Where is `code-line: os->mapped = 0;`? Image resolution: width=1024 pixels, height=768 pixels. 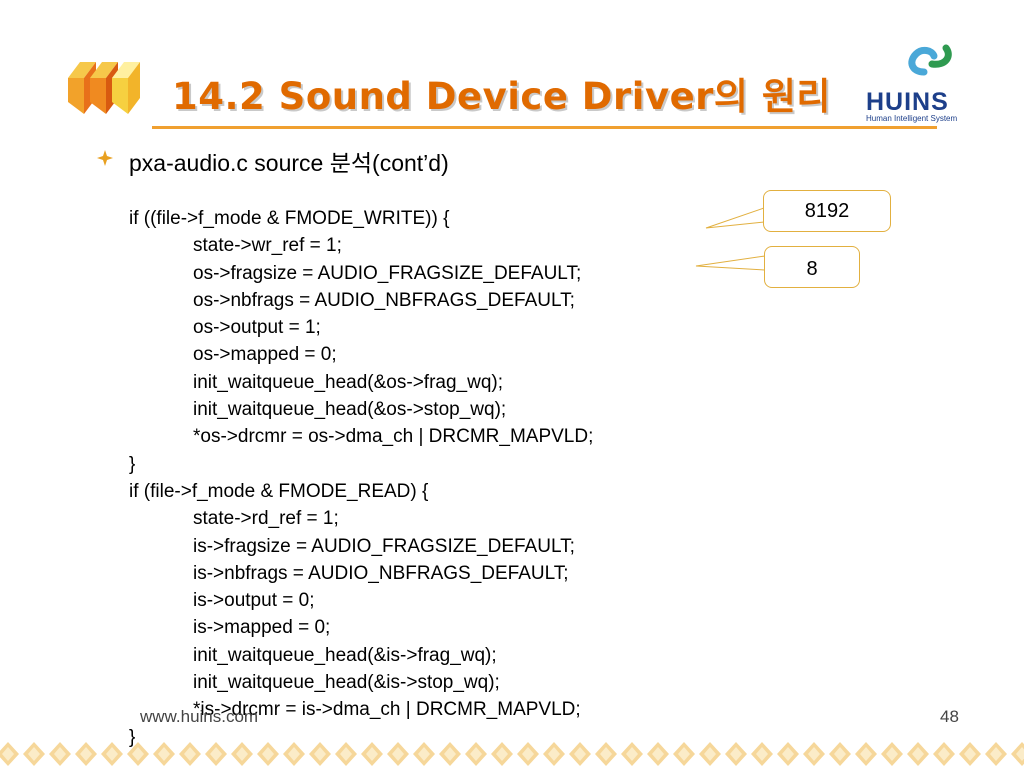
code-line: os->mapped = 0; is located at coordinates (265, 355).